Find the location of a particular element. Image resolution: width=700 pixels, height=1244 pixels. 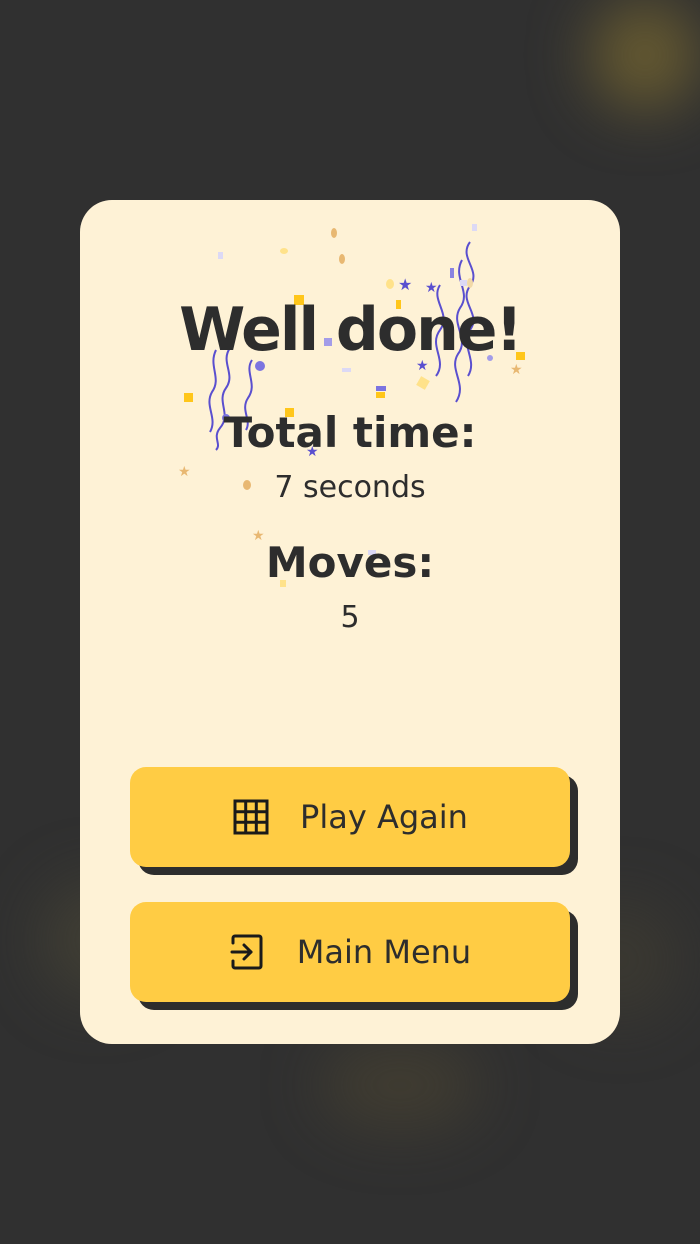

grid-icon is located at coordinates (251, 817).